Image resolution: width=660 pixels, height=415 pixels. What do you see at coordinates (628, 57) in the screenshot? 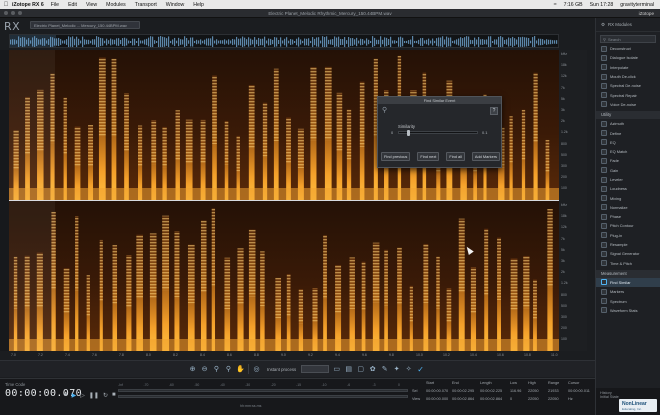
I see `repair-item: Dialogue Isolate` at bounding box center [628, 57].